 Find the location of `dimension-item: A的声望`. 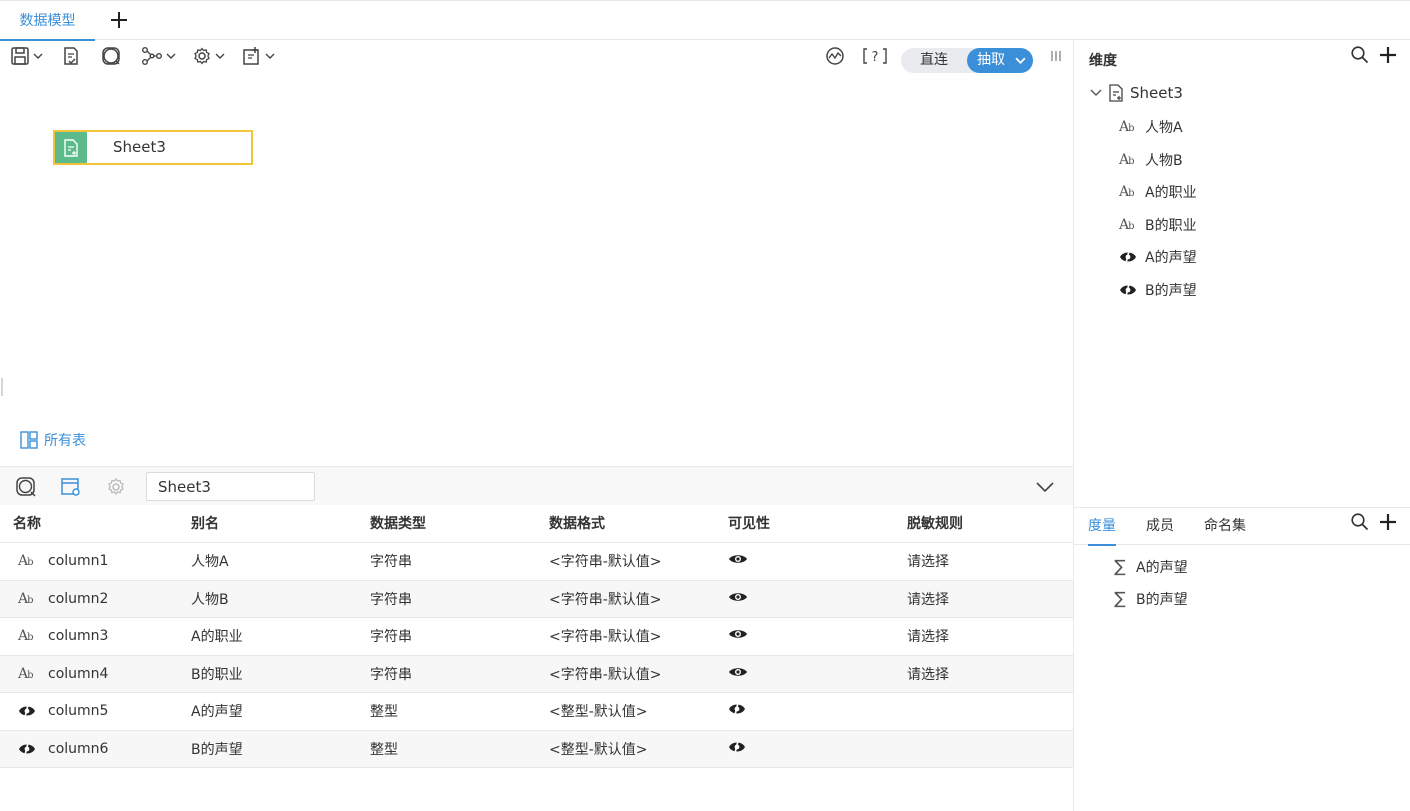

dimension-item: A的声望 is located at coordinates (1158, 257).